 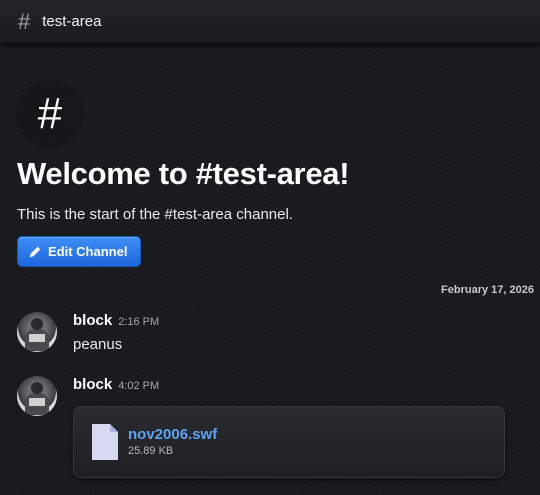 I want to click on date-separator: February 17, 2026, so click(x=487, y=290).